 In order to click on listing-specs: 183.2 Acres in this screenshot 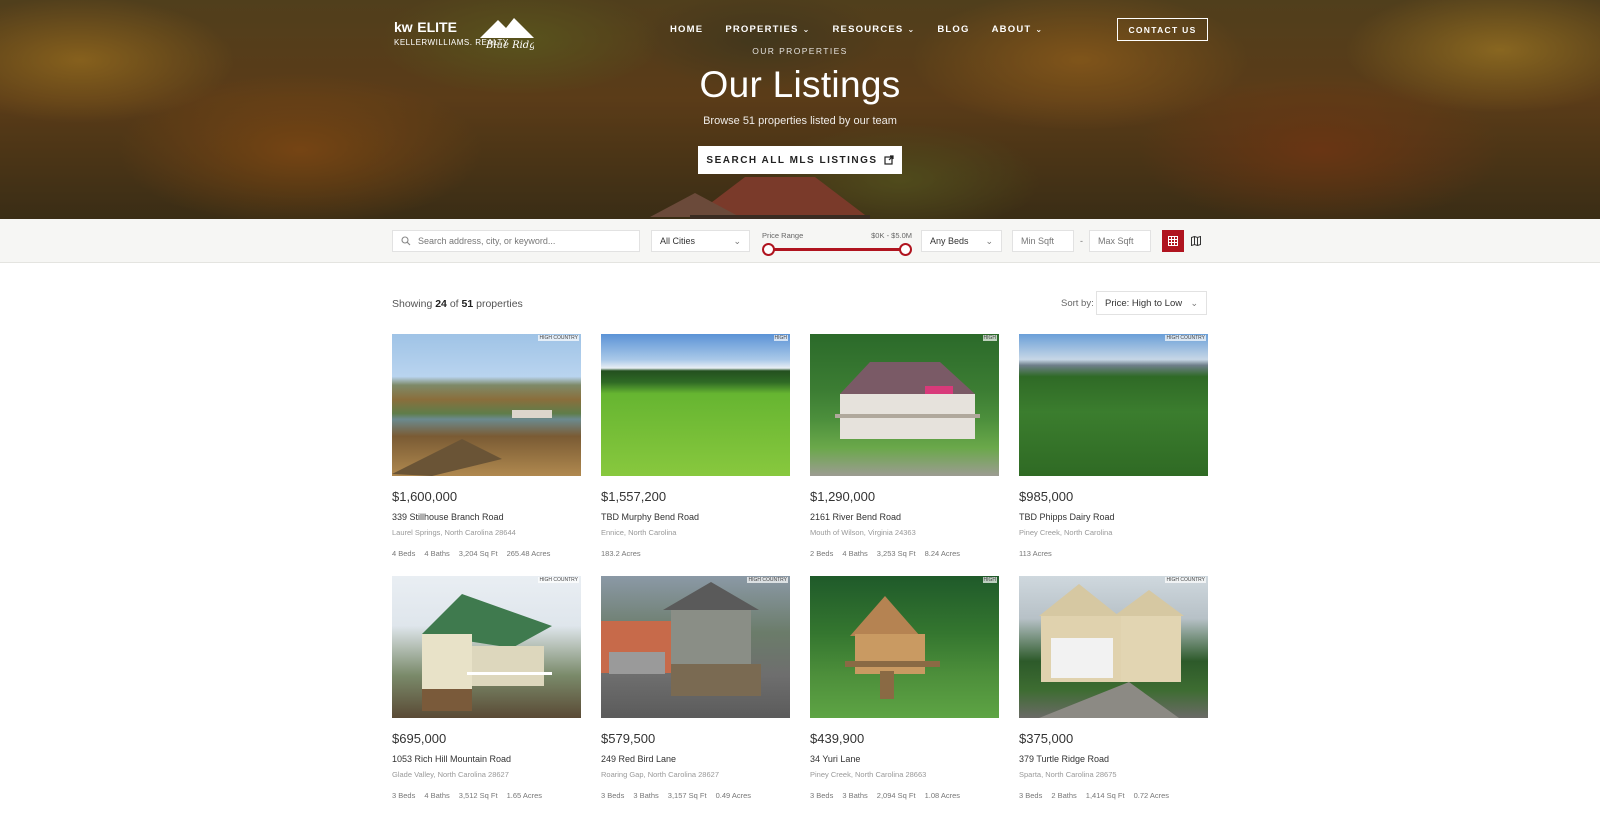, I will do `click(695, 553)`.